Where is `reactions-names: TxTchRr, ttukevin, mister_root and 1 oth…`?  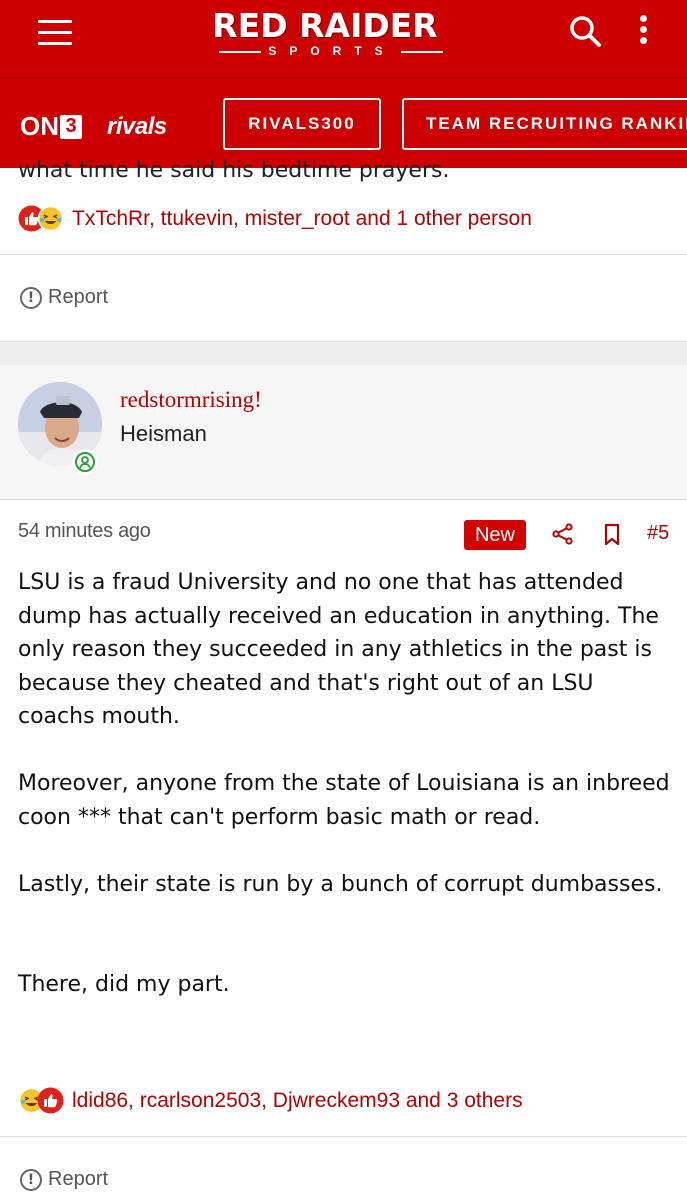
reactions-names: TxTchRr, ttukevin, mister_root and 1 oth… is located at coordinates (302, 218).